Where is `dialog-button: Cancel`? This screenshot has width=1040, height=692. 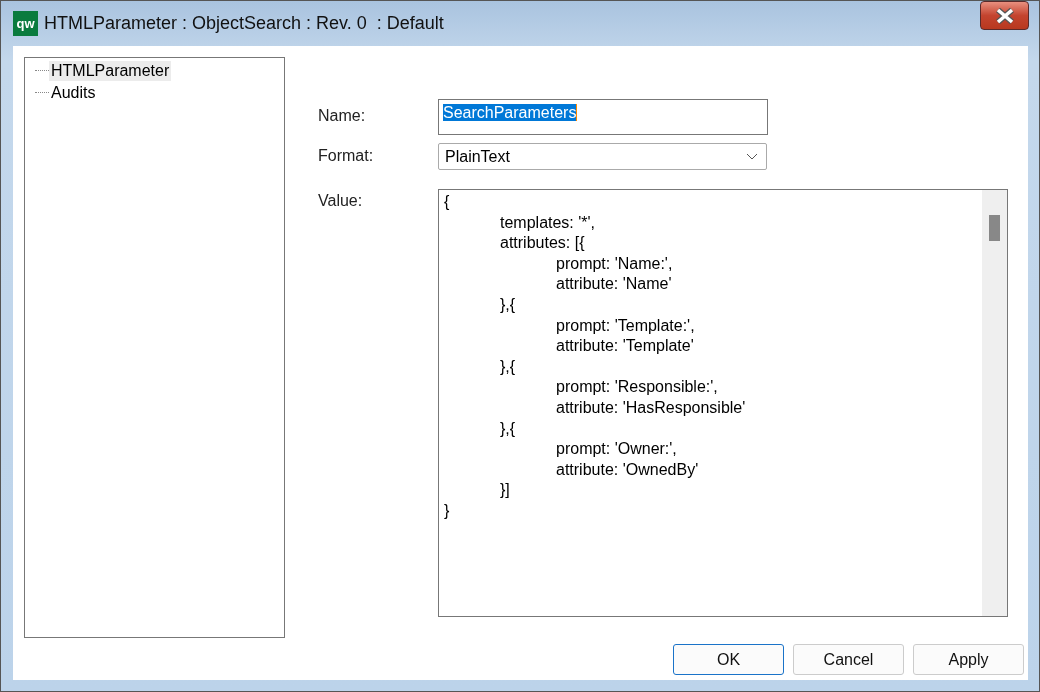
dialog-button: Cancel is located at coordinates (848, 659).